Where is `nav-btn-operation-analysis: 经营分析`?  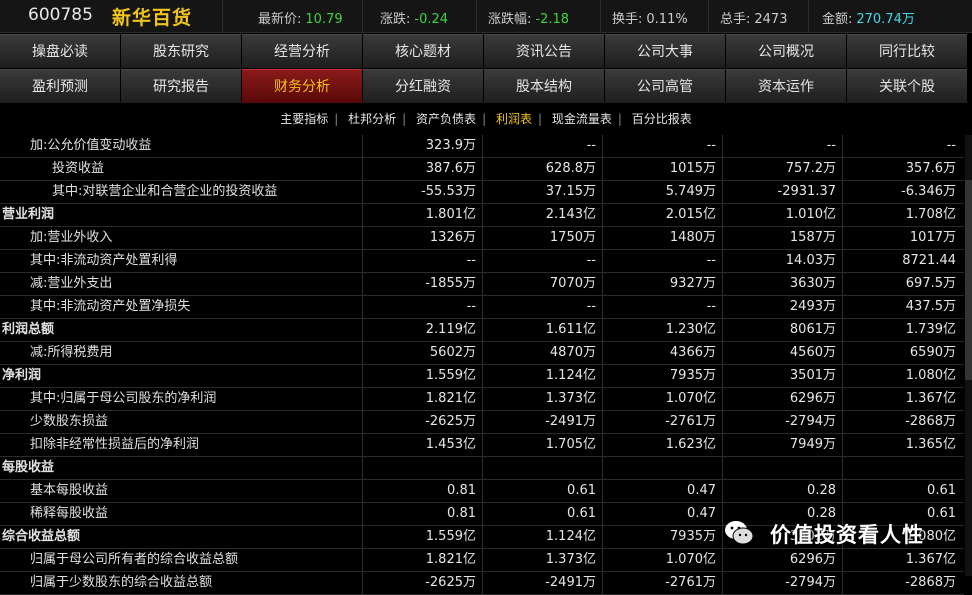
nav-btn-operation-analysis: 经营分析 is located at coordinates (302, 51).